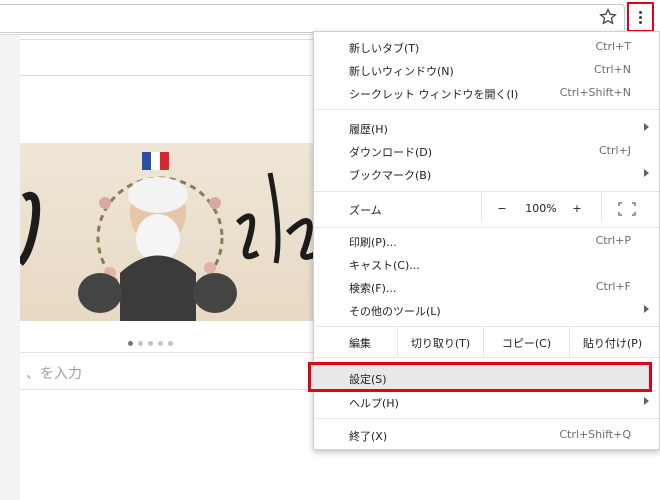 This screenshot has width=660, height=500. Describe the element at coordinates (486, 402) in the screenshot. I see `menu-item-help: ヘルプ(H)` at that location.